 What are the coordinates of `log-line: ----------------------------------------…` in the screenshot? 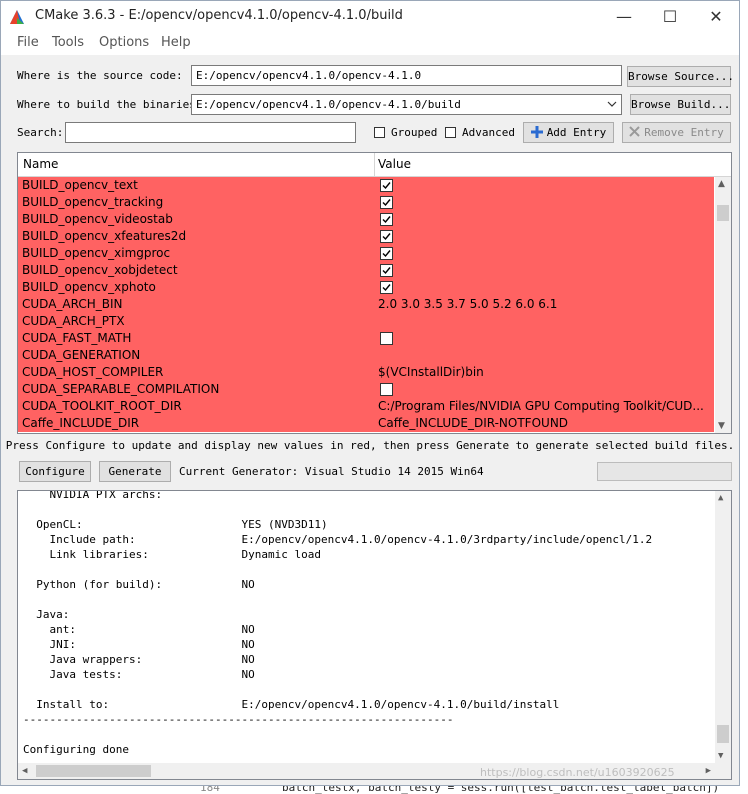 It's located at (238, 719).